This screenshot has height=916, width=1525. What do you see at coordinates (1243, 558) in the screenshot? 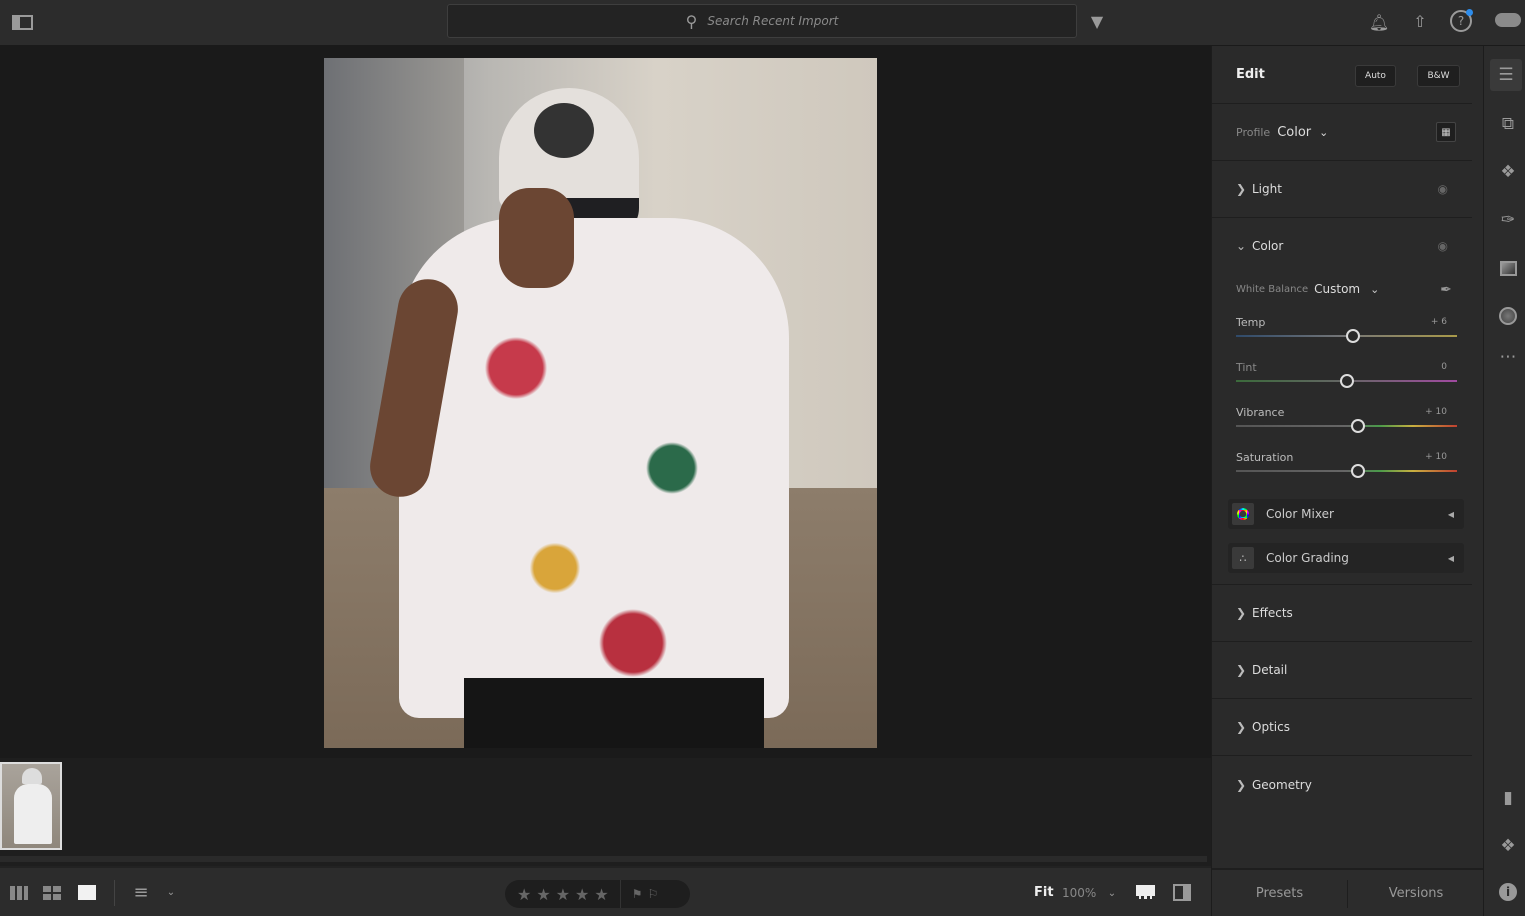
I see `color-grading-icon: ∴` at bounding box center [1243, 558].